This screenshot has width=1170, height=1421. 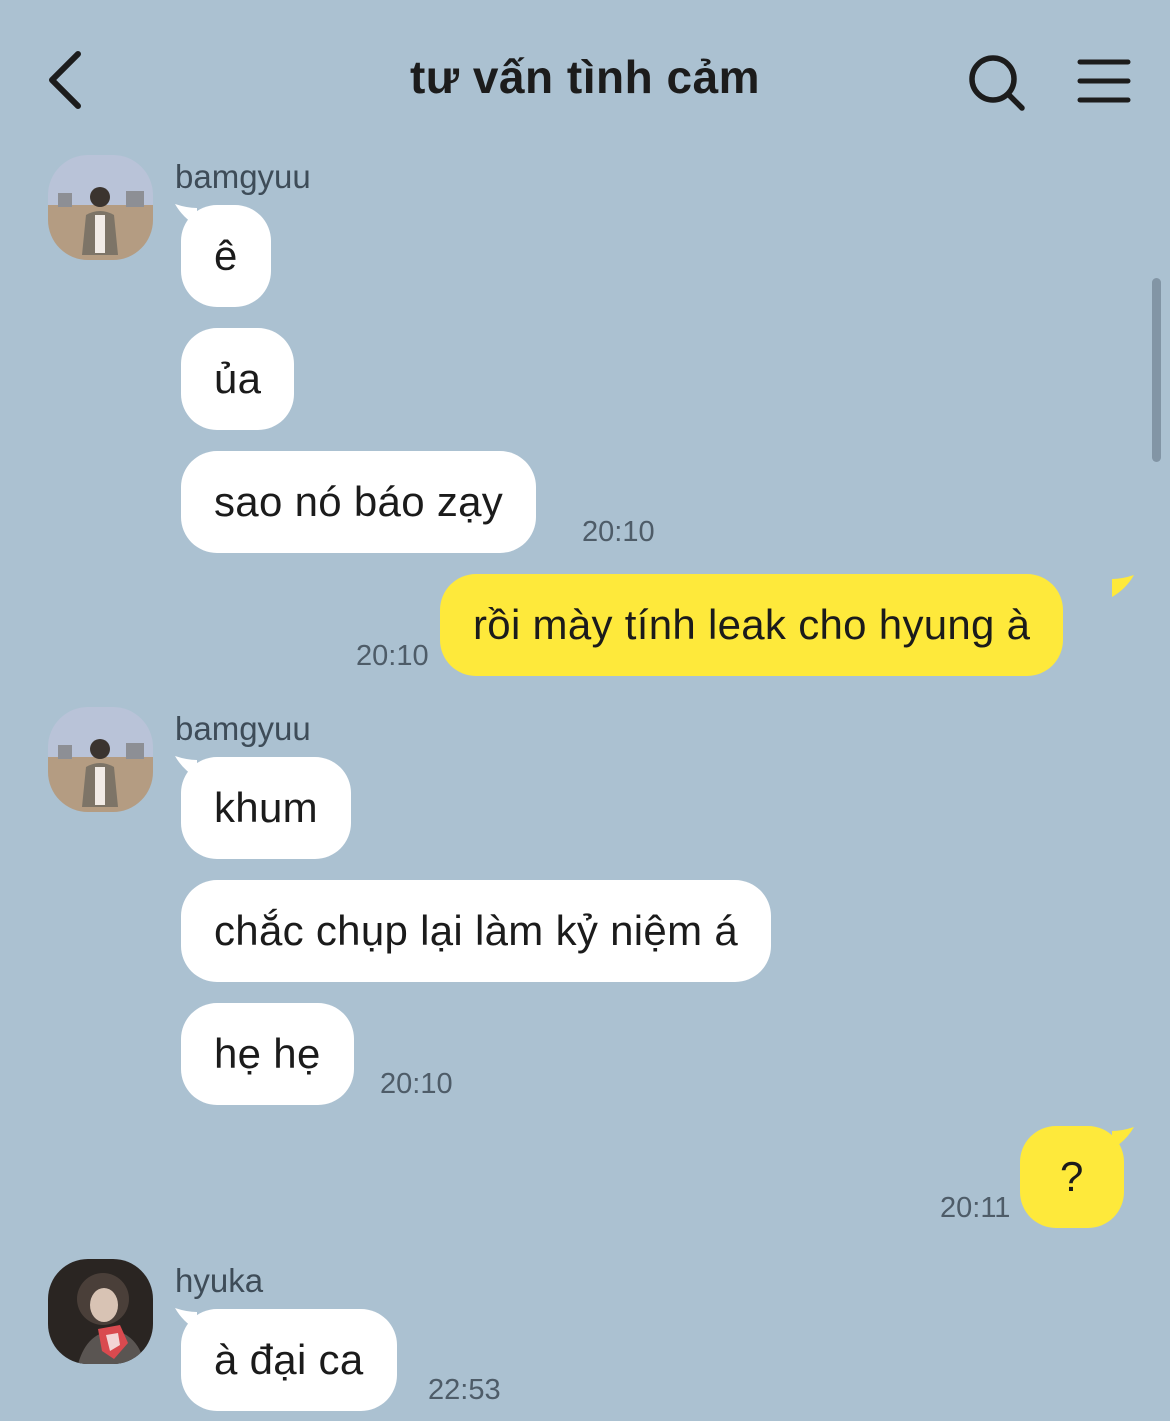 What do you see at coordinates (266, 808) in the screenshot?
I see `message-bubble: khum` at bounding box center [266, 808].